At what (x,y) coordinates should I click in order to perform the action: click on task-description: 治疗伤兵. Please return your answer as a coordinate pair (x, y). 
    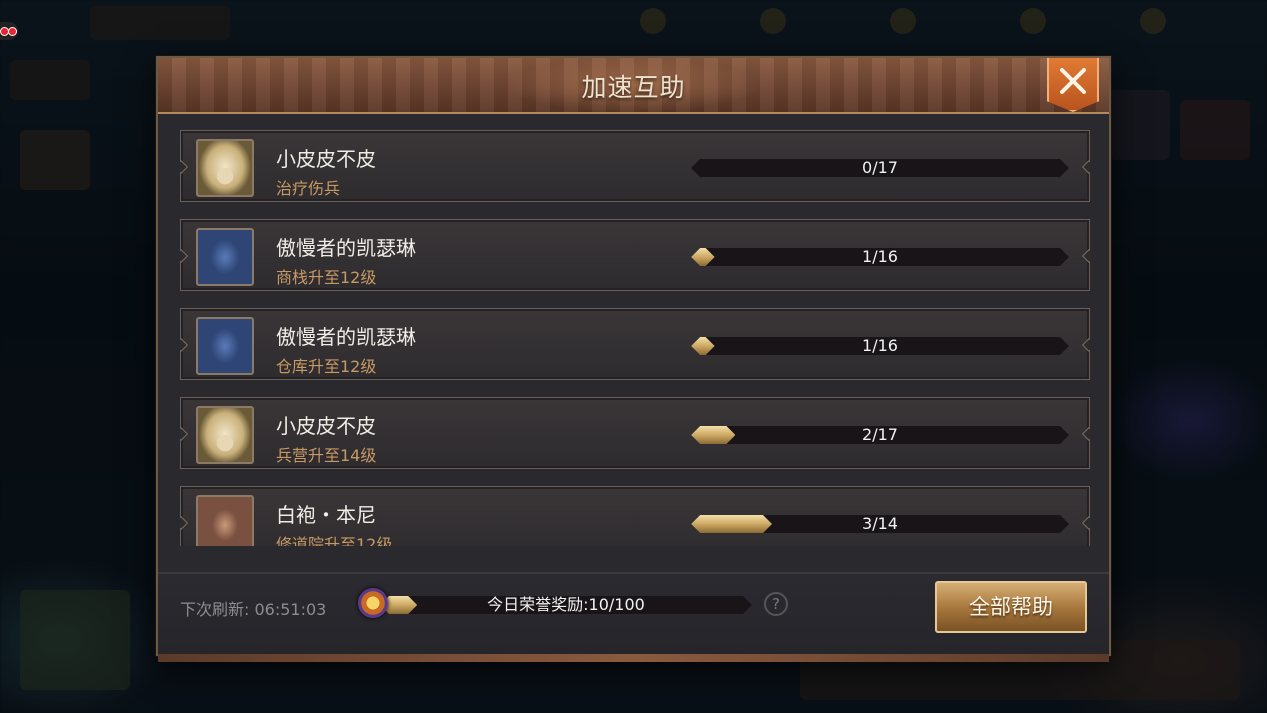
    Looking at the image, I should click on (308, 188).